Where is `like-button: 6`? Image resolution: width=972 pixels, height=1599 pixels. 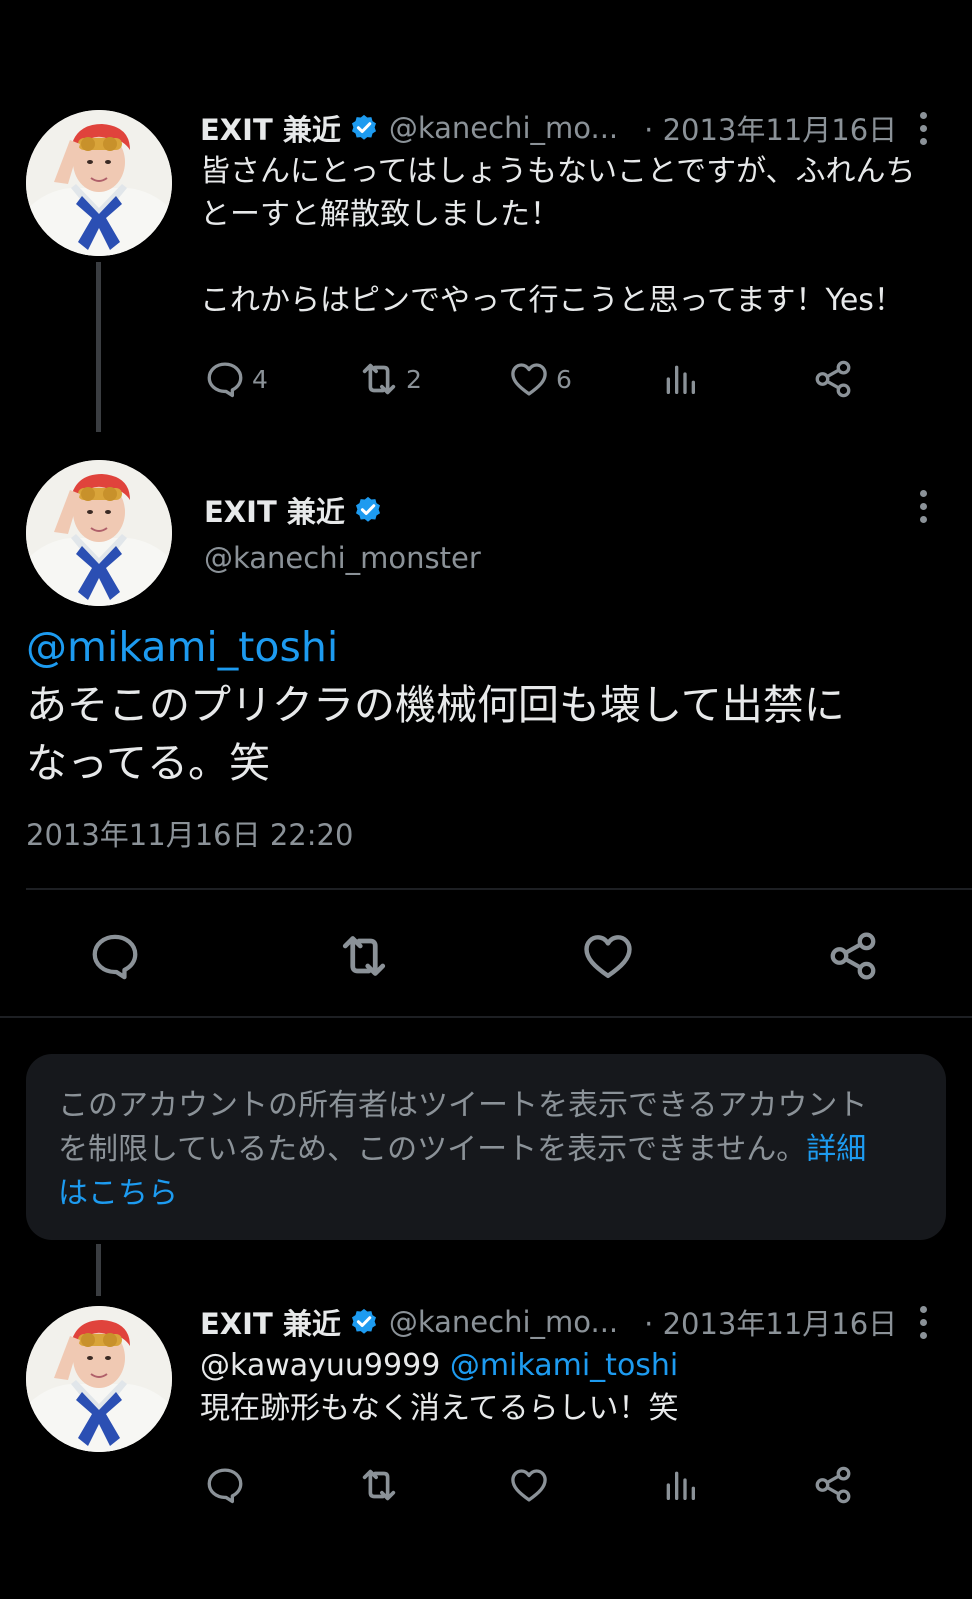
like-button: 6 is located at coordinates (584, 379).